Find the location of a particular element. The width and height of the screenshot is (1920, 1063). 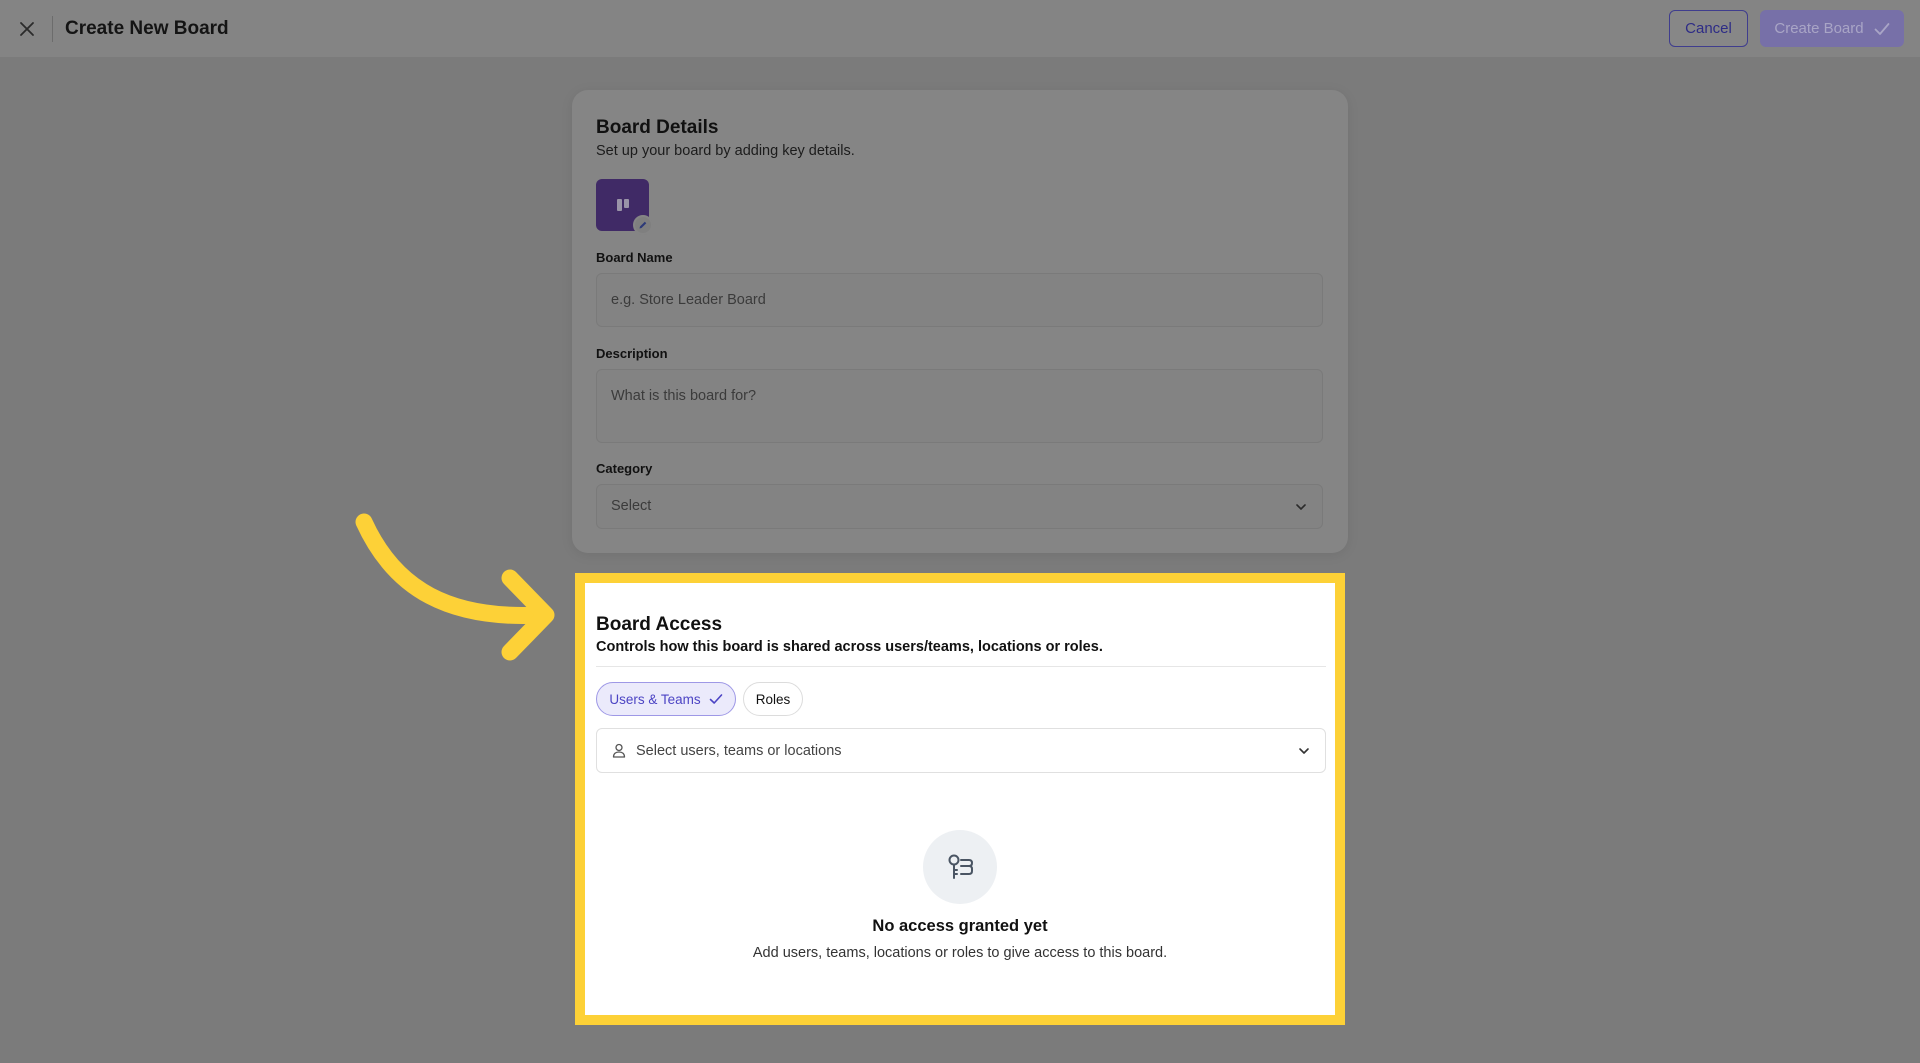

divider is located at coordinates (961, 666).